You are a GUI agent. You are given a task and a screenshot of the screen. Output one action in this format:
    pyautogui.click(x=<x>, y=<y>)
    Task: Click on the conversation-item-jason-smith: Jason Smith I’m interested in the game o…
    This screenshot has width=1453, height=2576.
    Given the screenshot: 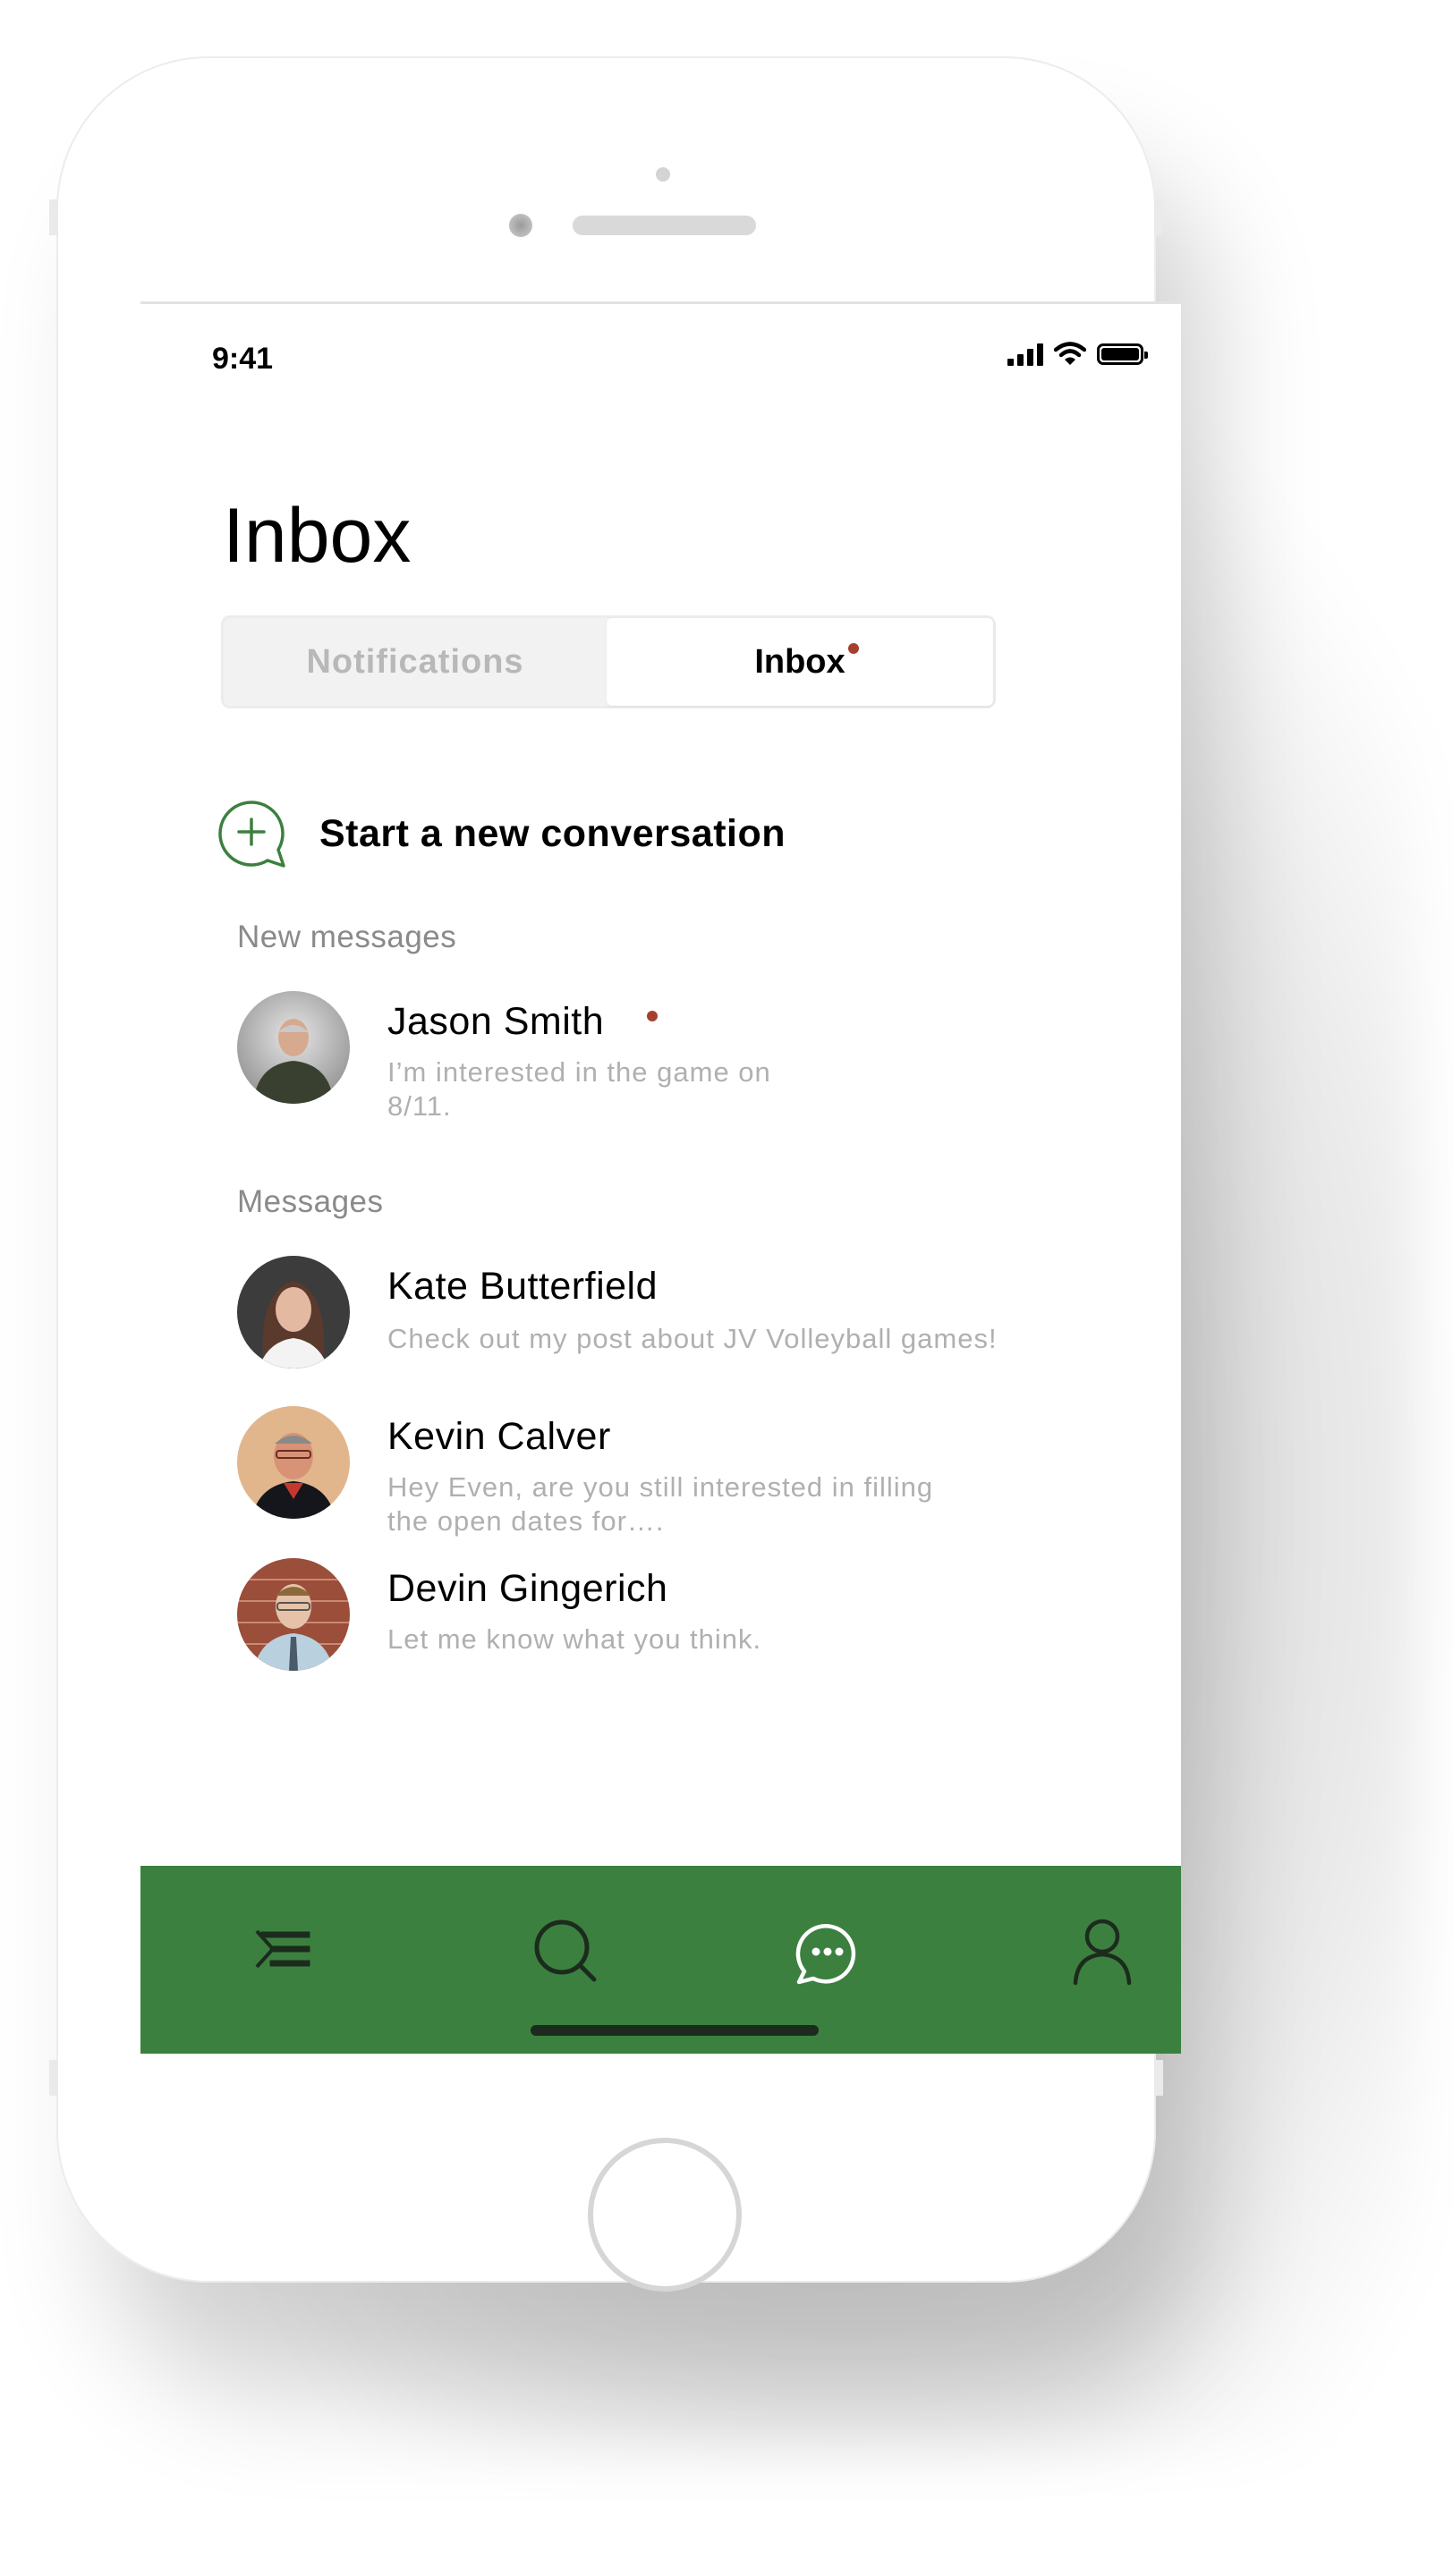 What is the action you would take?
    pyautogui.click(x=684, y=1058)
    